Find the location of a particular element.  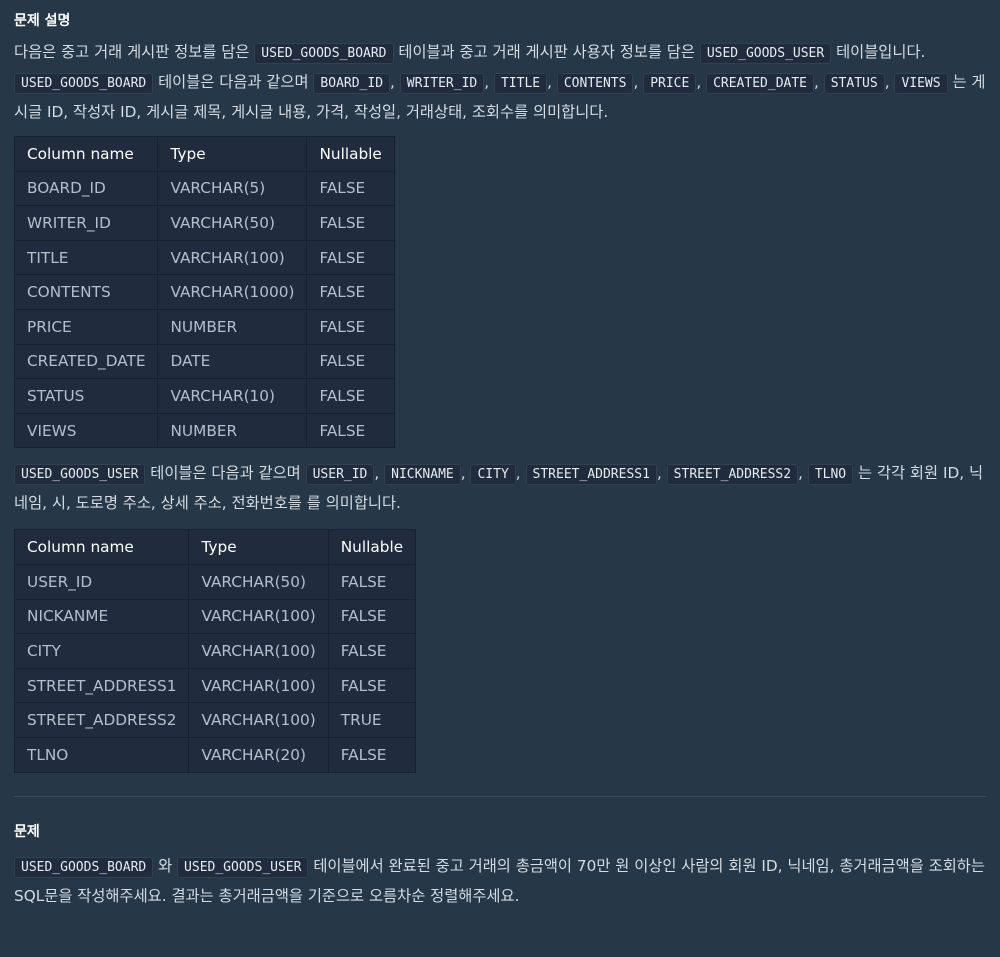

code-writer-id: WRITER_ID is located at coordinates (442, 83).